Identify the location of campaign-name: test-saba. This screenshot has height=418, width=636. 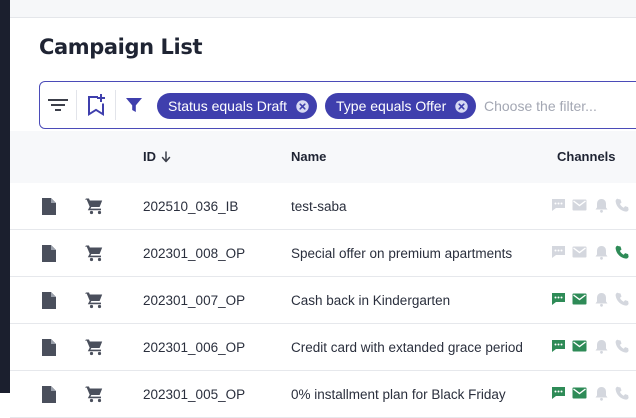
(319, 206).